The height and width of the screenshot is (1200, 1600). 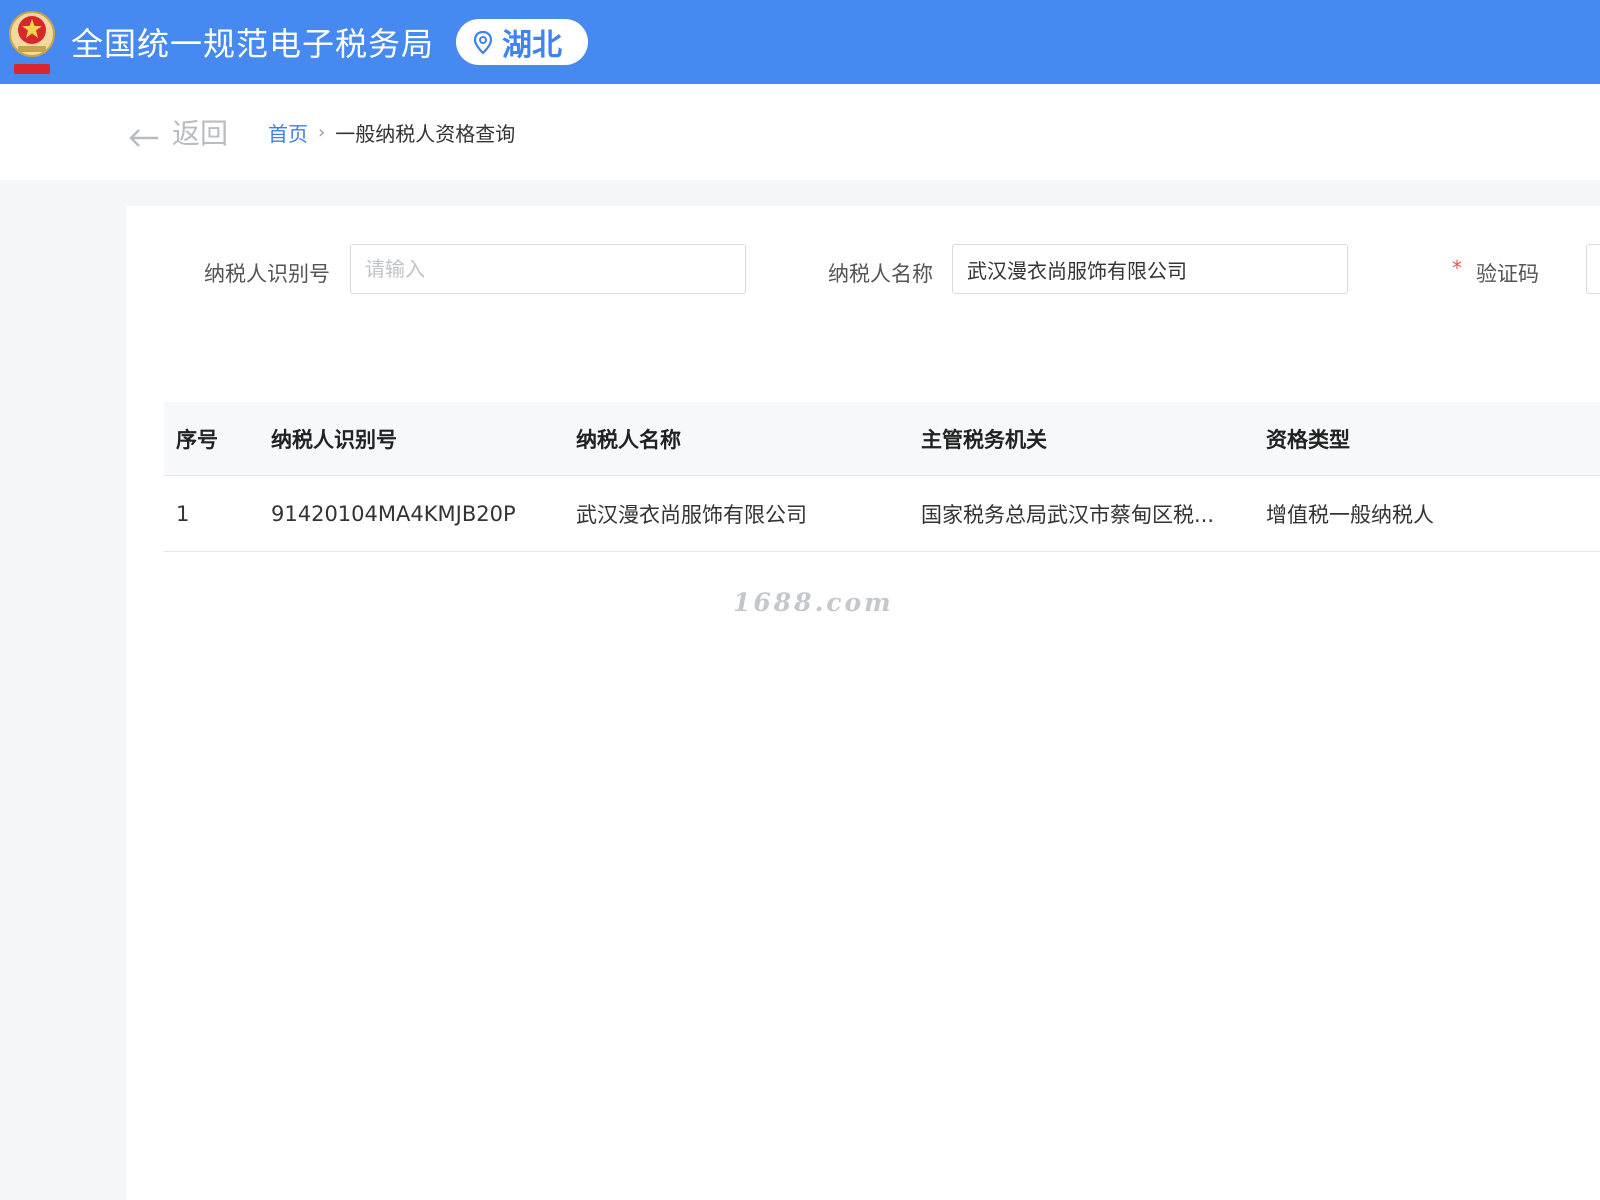 I want to click on back-label: 返回, so click(x=200, y=133).